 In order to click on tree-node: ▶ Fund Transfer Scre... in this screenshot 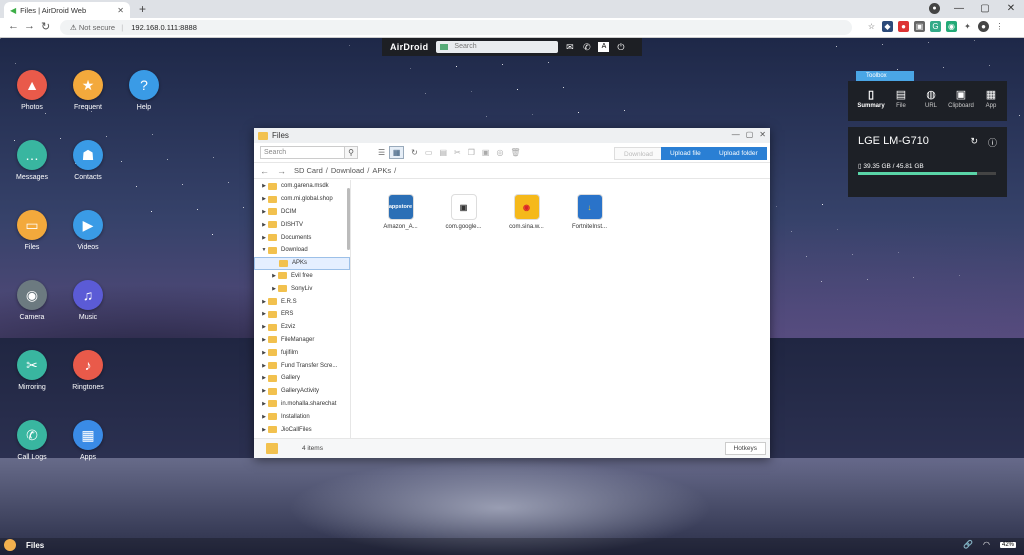, I will do `click(302, 365)`.